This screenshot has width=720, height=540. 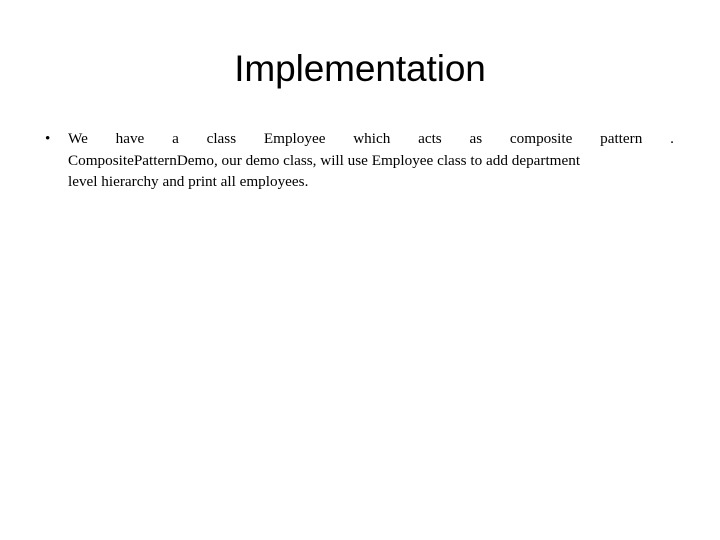 I want to click on body-word: class, so click(x=221, y=138).